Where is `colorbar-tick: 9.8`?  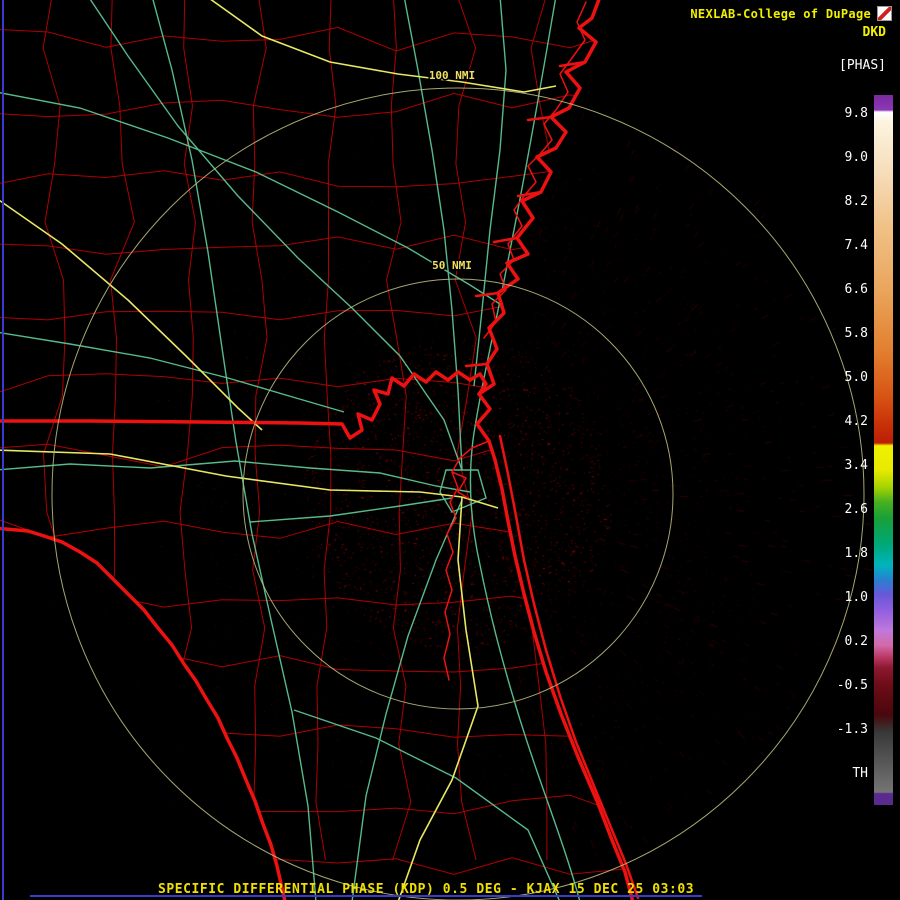
colorbar-tick: 9.8 is located at coordinates (856, 113).